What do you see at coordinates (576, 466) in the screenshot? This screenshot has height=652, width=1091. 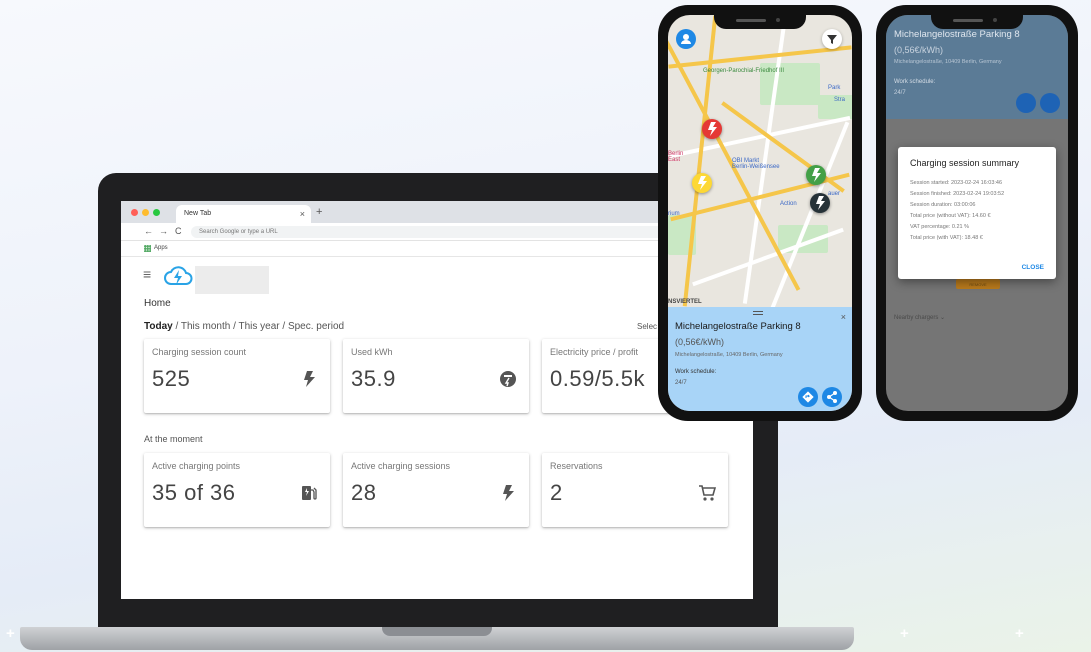 I see `card-label: Reservations` at bounding box center [576, 466].